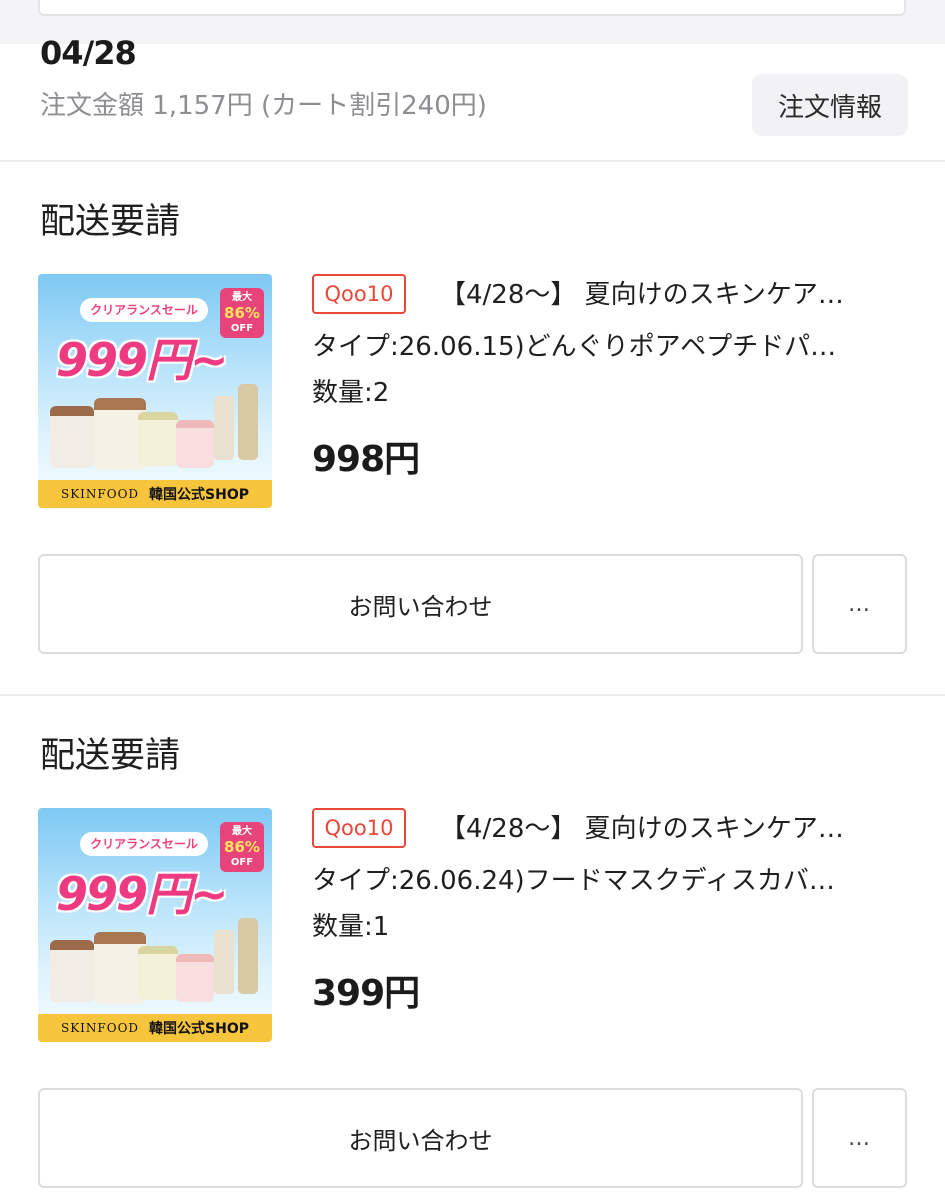 This screenshot has width=945, height=1200. I want to click on order-info-button: 注文情報, so click(830, 105).